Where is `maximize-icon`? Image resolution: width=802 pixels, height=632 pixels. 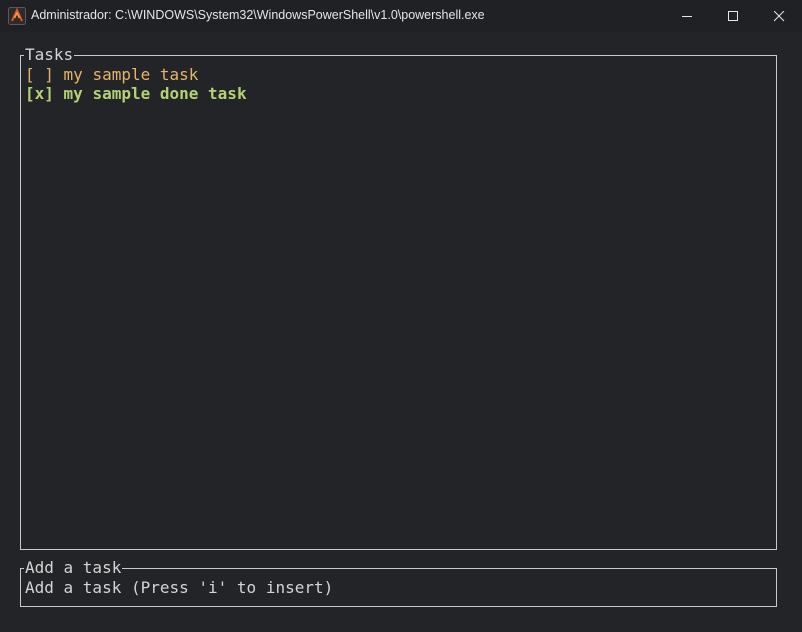
maximize-icon is located at coordinates (733, 16).